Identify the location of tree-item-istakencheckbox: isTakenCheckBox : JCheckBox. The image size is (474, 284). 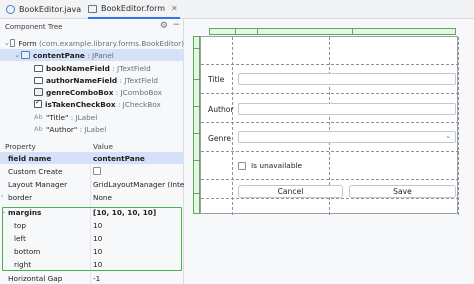
(92, 104).